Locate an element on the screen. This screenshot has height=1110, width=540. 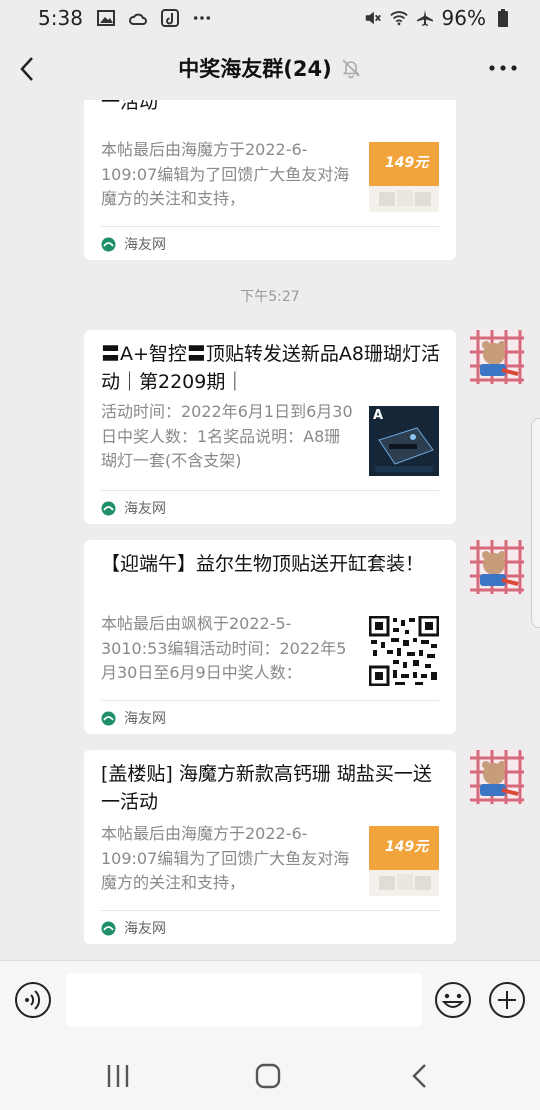
message-input-bar is located at coordinates (270, 1001).